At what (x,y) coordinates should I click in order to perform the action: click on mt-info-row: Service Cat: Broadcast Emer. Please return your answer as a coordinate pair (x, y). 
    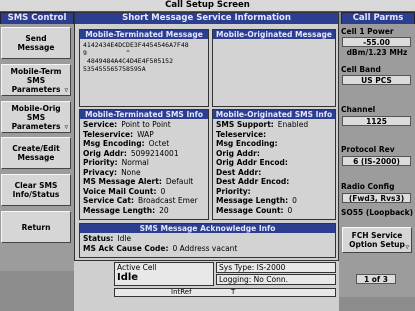
    Looking at the image, I should click on (144, 201).